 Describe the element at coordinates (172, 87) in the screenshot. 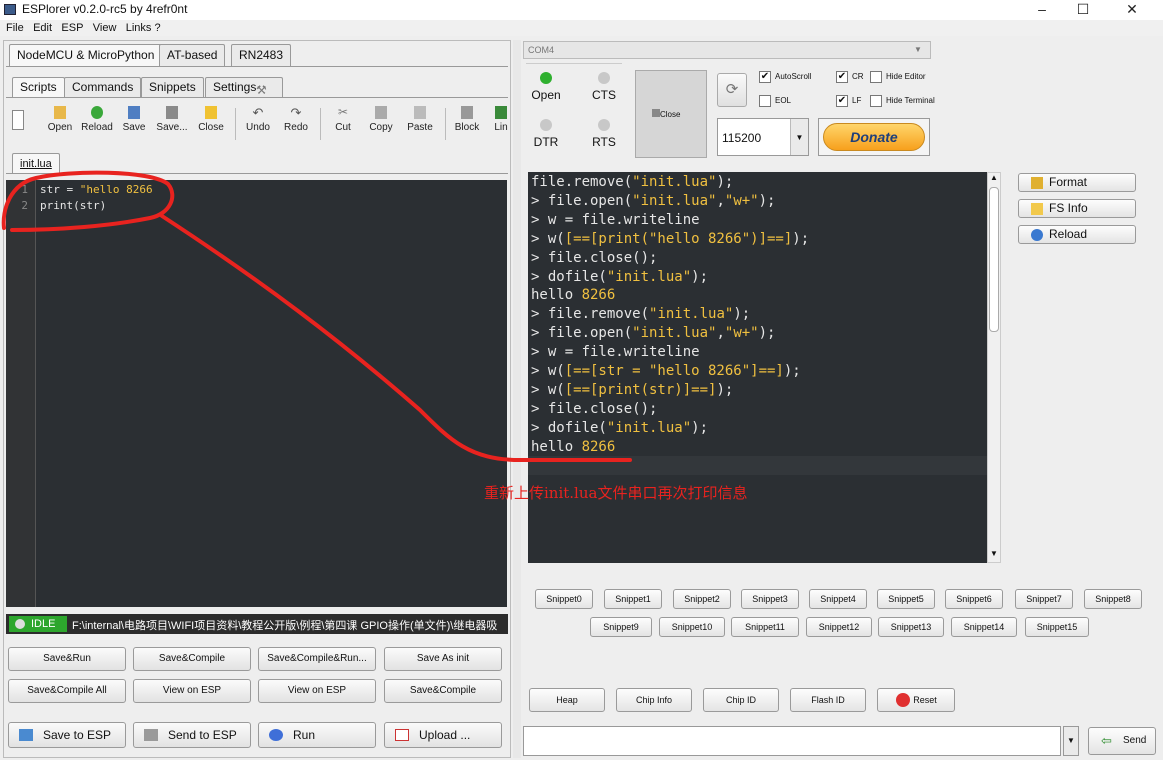

I see `tab-snippets: Snippets` at that location.